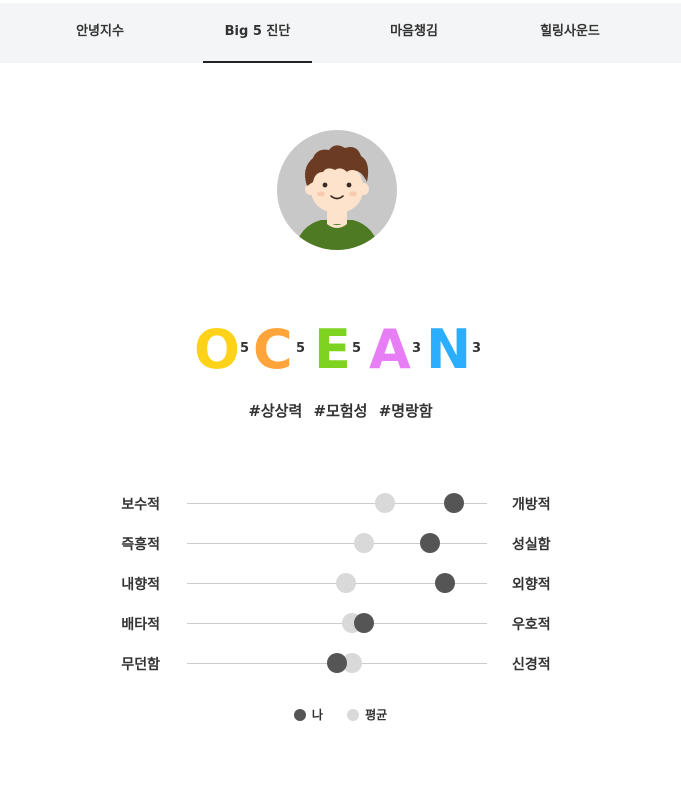  Describe the element at coordinates (449, 349) in the screenshot. I see `ocean-letter-n: N` at that location.